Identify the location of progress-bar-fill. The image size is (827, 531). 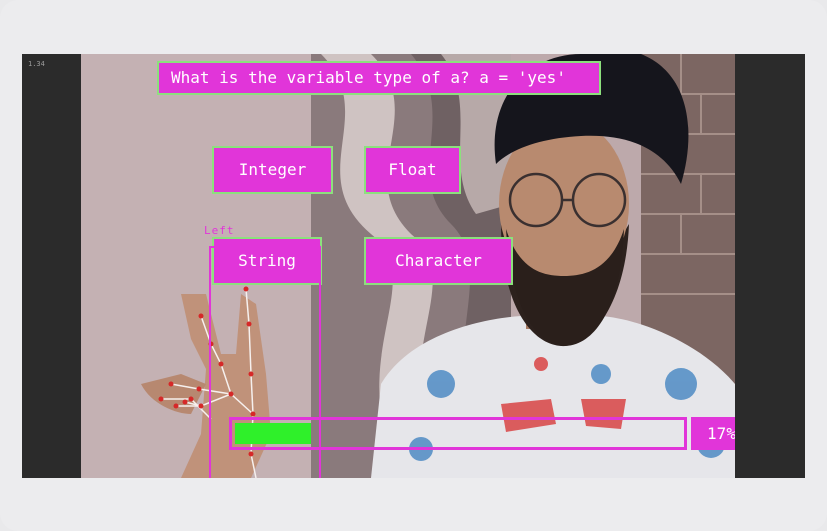
(273, 433).